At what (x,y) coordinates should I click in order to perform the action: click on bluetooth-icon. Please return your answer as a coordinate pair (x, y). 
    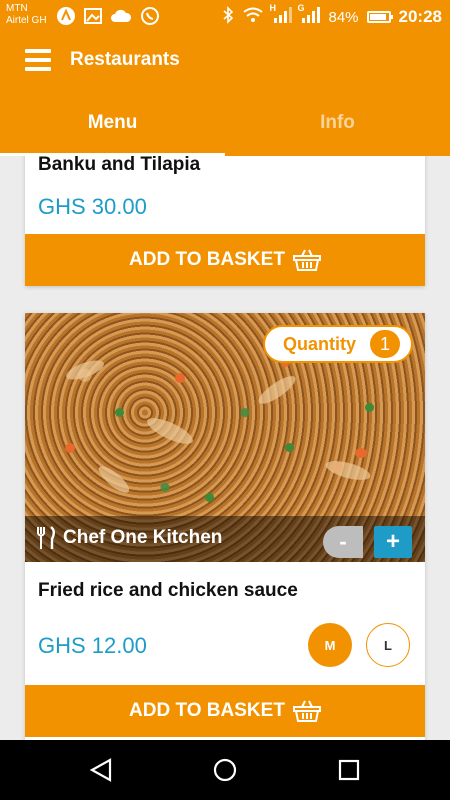
    Looking at the image, I should click on (228, 17).